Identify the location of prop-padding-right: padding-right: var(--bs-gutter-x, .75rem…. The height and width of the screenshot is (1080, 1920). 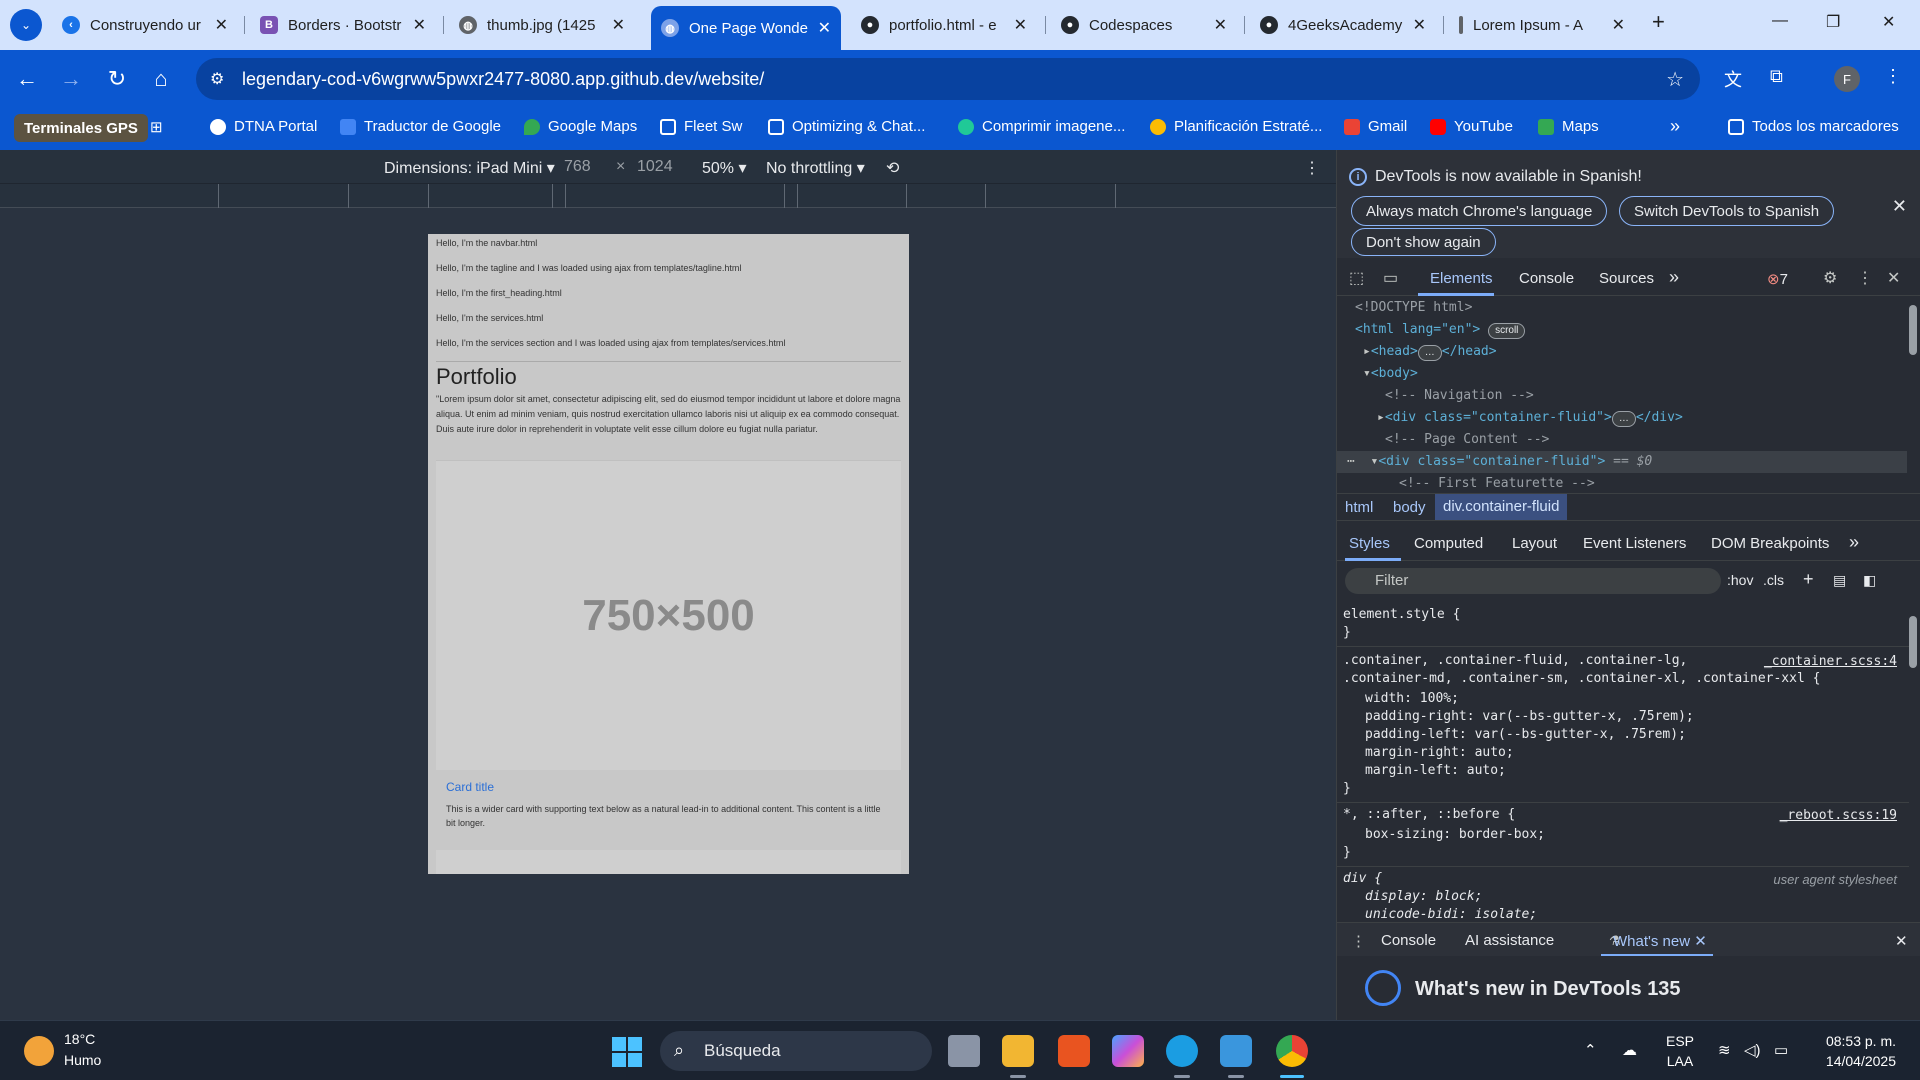
(1623, 717).